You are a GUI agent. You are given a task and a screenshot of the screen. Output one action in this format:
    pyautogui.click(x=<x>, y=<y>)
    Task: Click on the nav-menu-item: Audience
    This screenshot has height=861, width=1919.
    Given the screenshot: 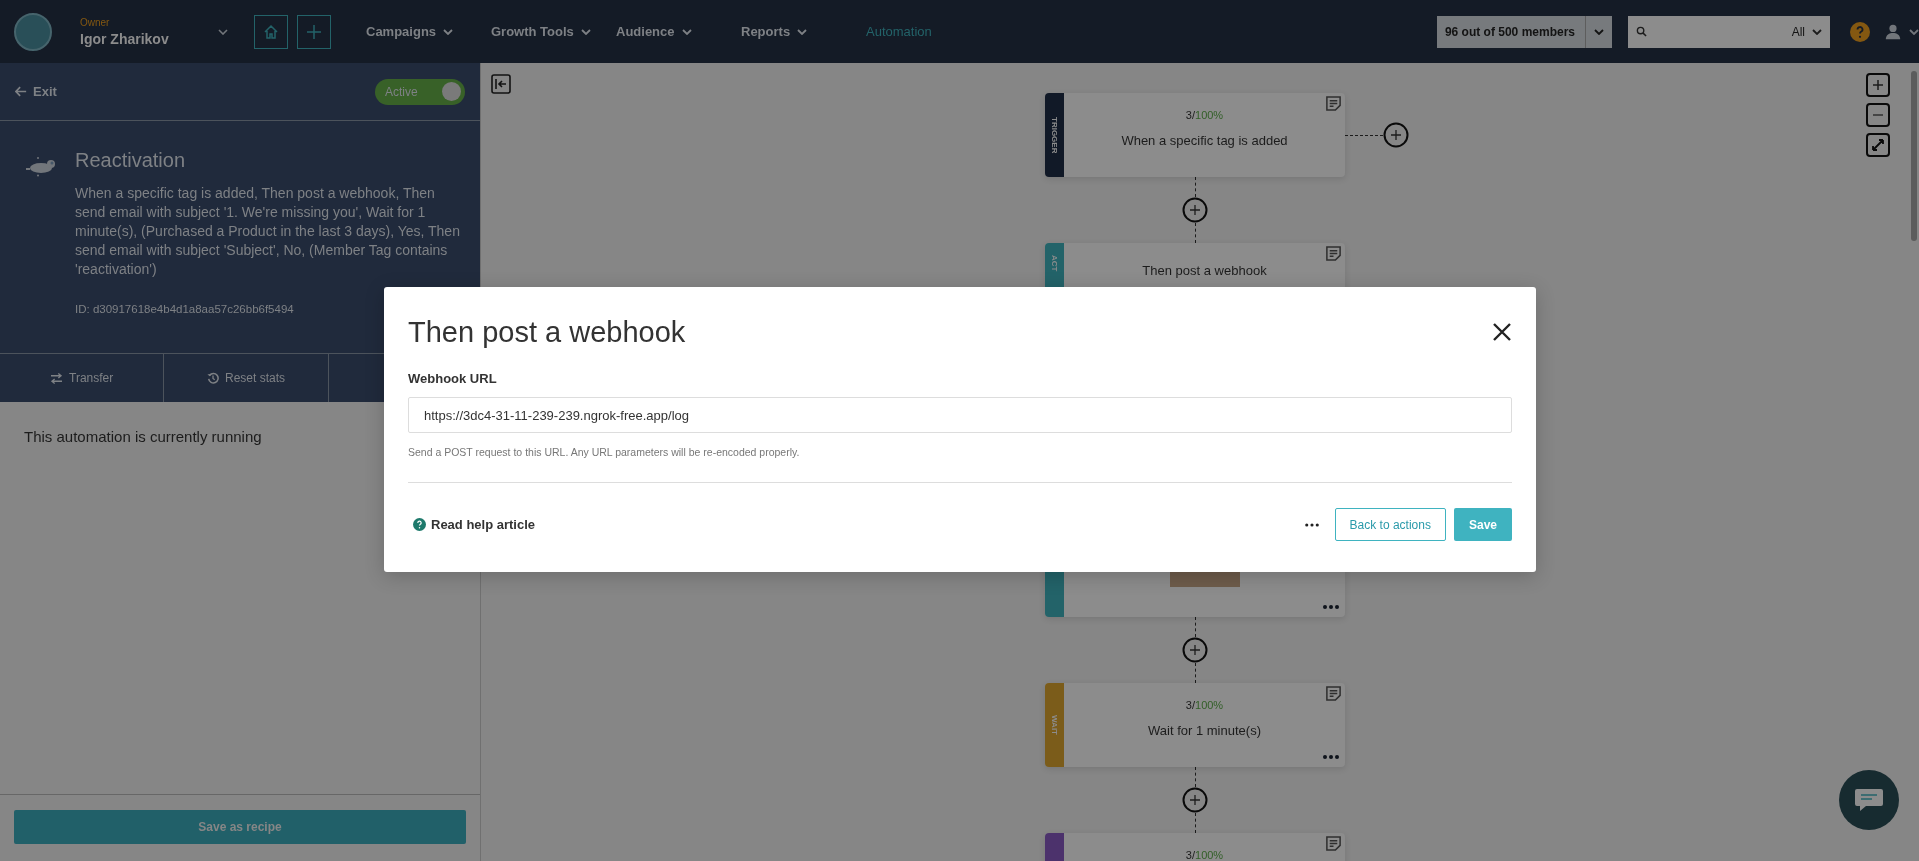 What is the action you would take?
    pyautogui.click(x=678, y=31)
    